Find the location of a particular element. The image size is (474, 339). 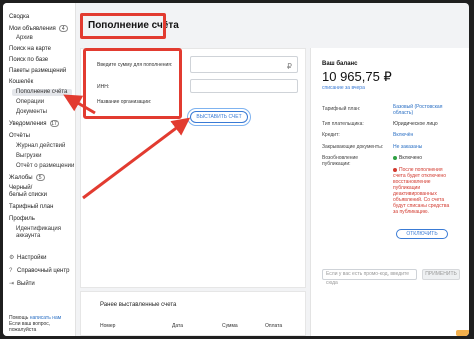

logout-icon: ⇥ is located at coordinates (12, 284).